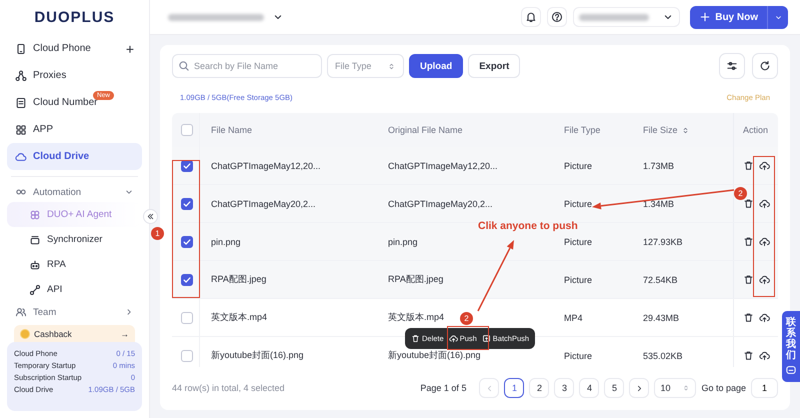 This screenshot has height=418, width=800. What do you see at coordinates (614, 388) in the screenshot?
I see `page-button: 5` at bounding box center [614, 388].